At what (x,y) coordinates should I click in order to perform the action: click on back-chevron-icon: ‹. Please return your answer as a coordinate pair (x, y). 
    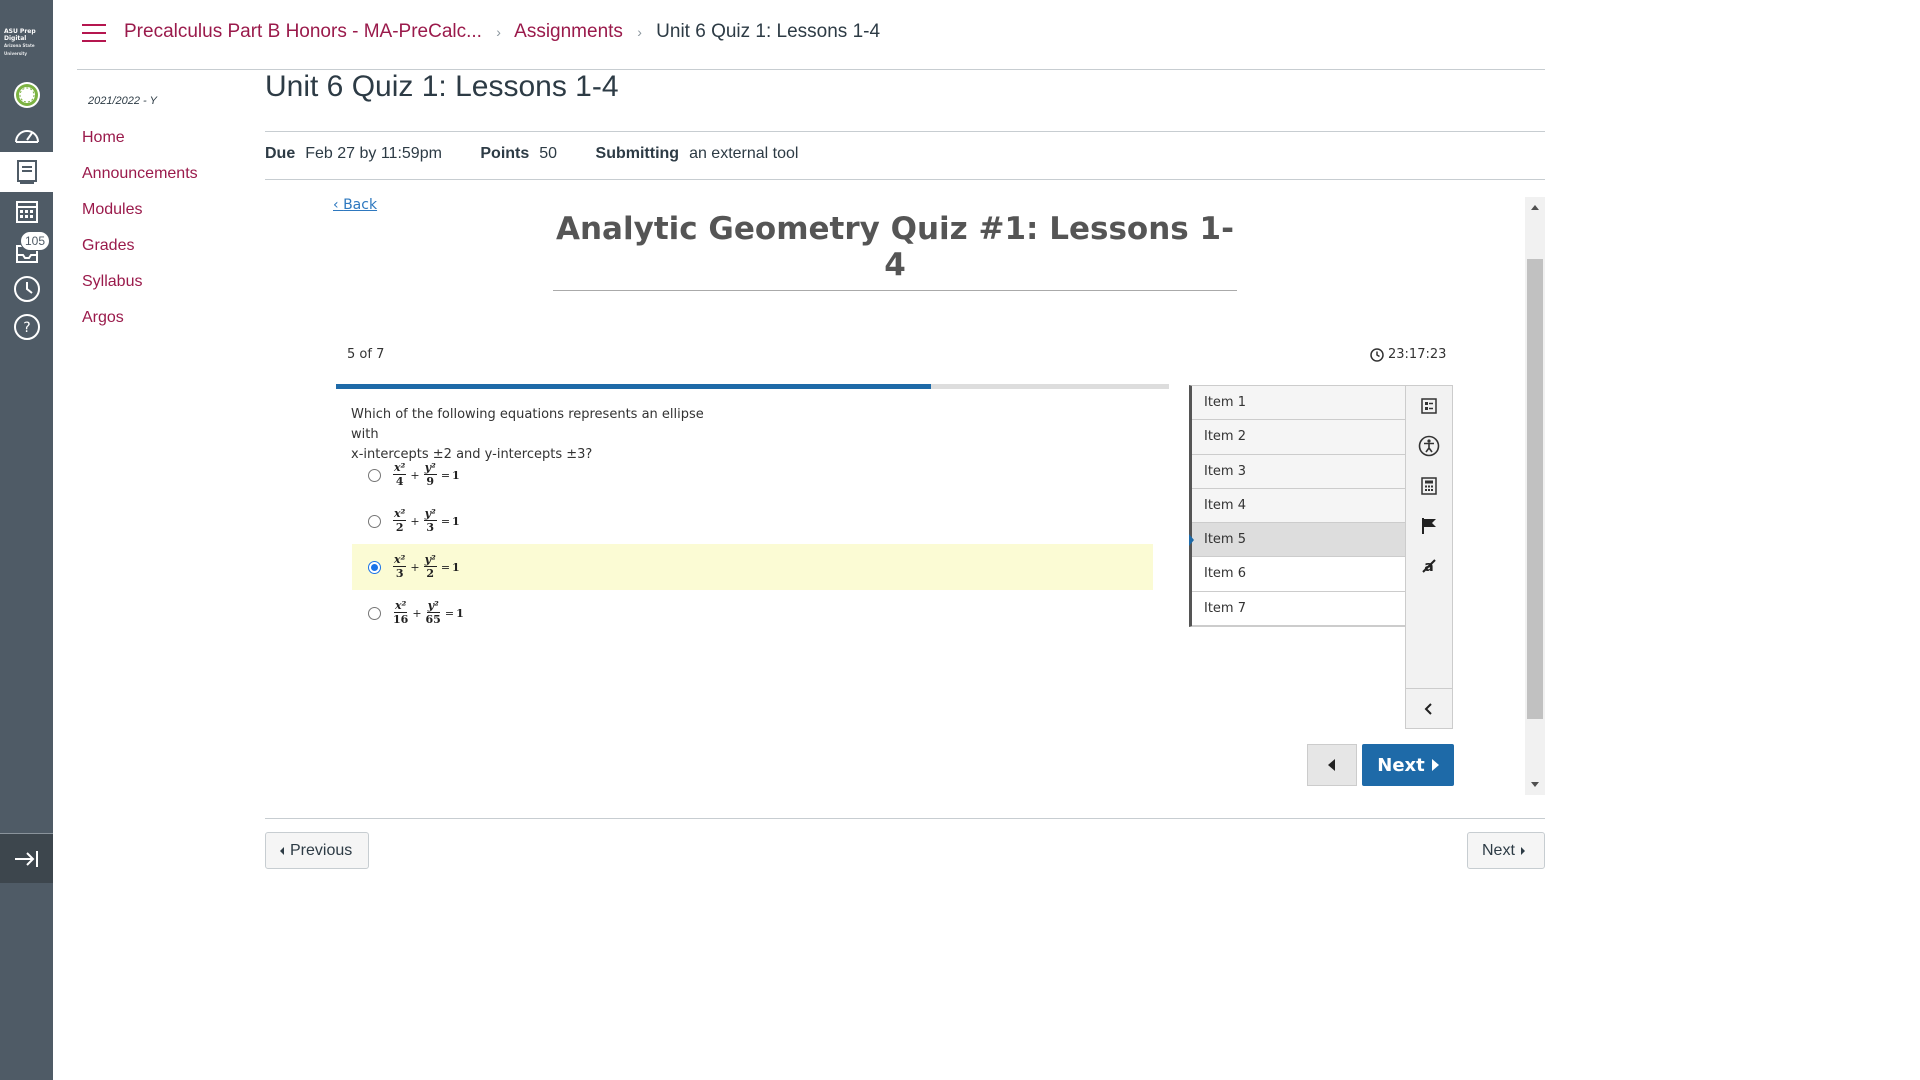
    Looking at the image, I should click on (338, 205).